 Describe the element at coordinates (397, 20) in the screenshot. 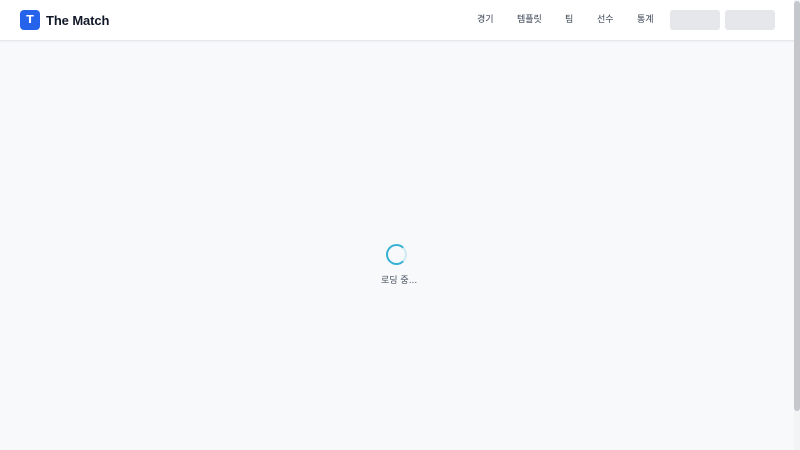

I see `top-navbar: T The Match 경기 템플릿 팀 선수 통계` at that location.